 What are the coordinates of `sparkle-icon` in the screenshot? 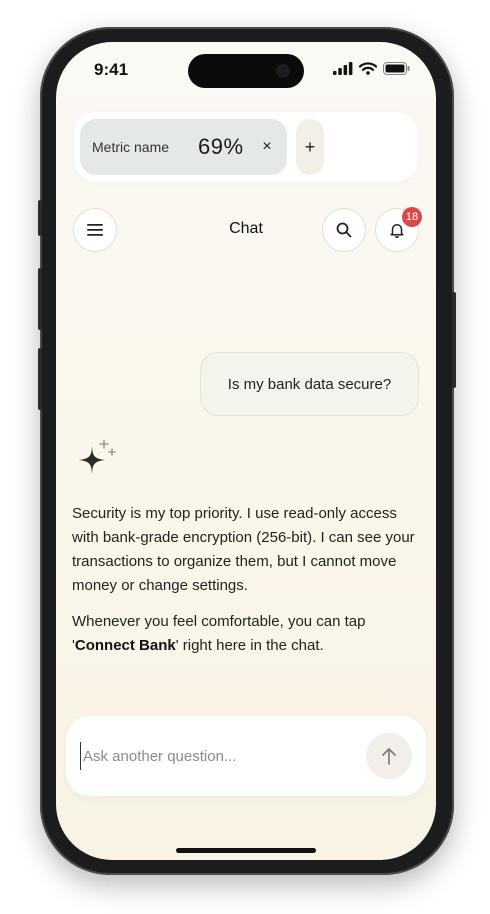 It's located at (97, 457).